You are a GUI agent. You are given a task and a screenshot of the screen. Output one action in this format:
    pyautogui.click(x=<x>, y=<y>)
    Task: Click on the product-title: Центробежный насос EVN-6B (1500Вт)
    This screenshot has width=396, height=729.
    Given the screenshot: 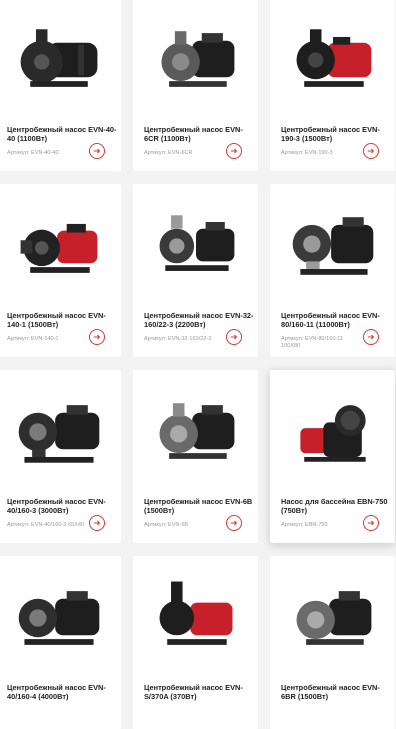 What is the action you would take?
    pyautogui.click(x=199, y=506)
    